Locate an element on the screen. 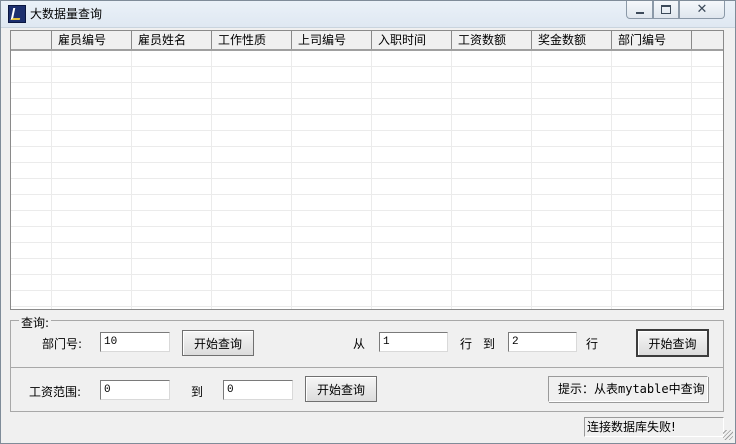 The height and width of the screenshot is (444, 736). row-selector-header is located at coordinates (31, 40).